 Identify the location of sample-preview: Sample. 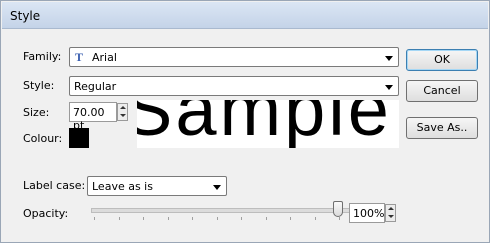
(268, 124).